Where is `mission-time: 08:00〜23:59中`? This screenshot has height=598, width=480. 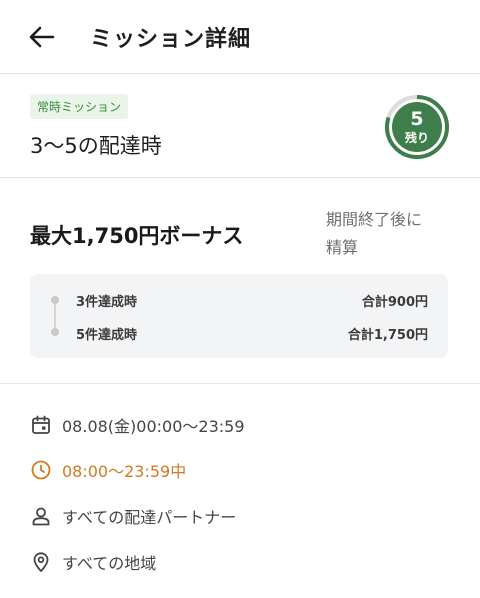
mission-time: 08:00〜23:59中 is located at coordinates (124, 471).